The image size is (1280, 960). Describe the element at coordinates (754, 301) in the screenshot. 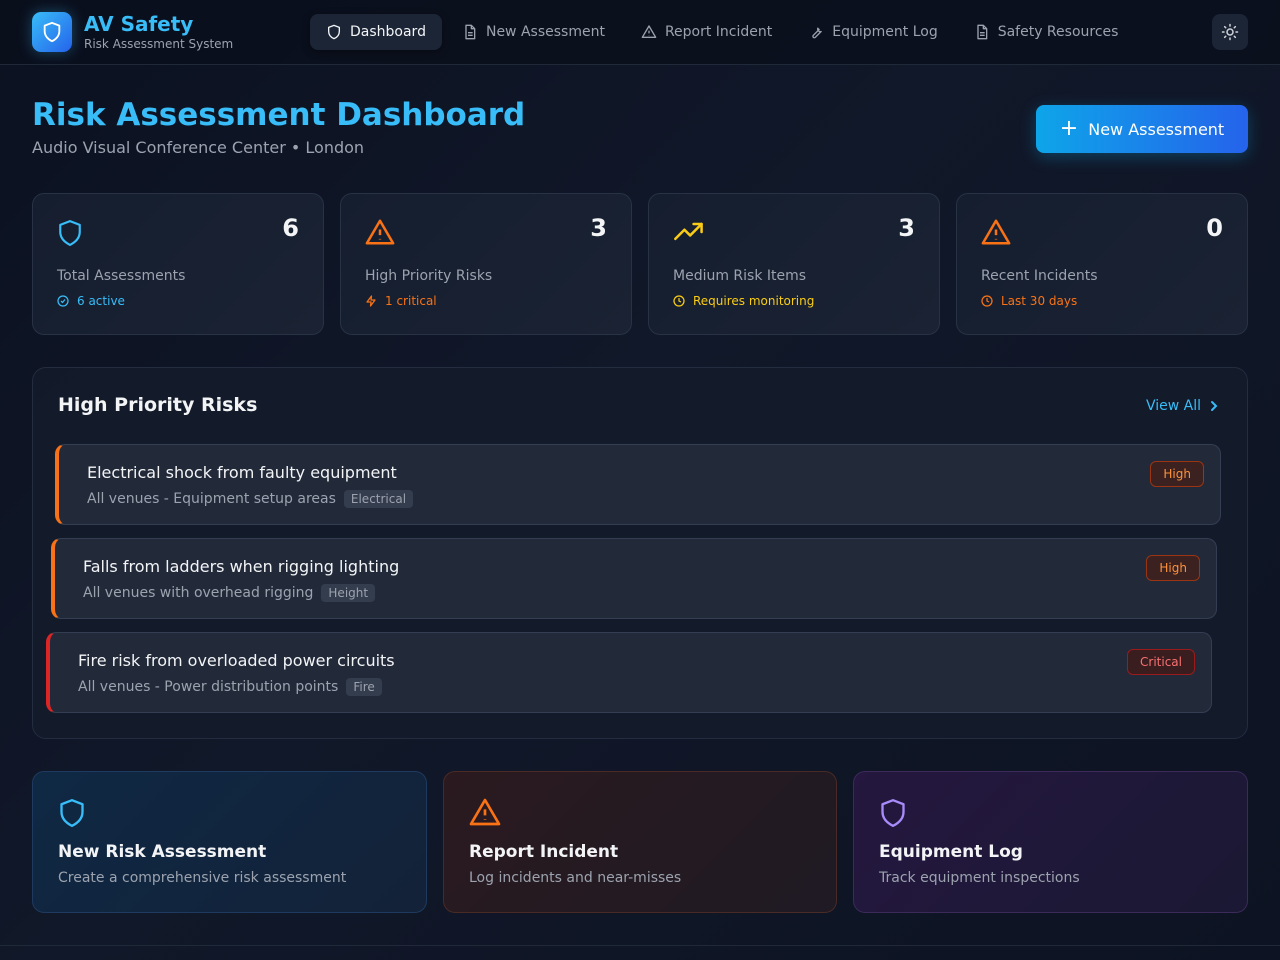

I see `stat-note-text: Requires monitoring` at that location.